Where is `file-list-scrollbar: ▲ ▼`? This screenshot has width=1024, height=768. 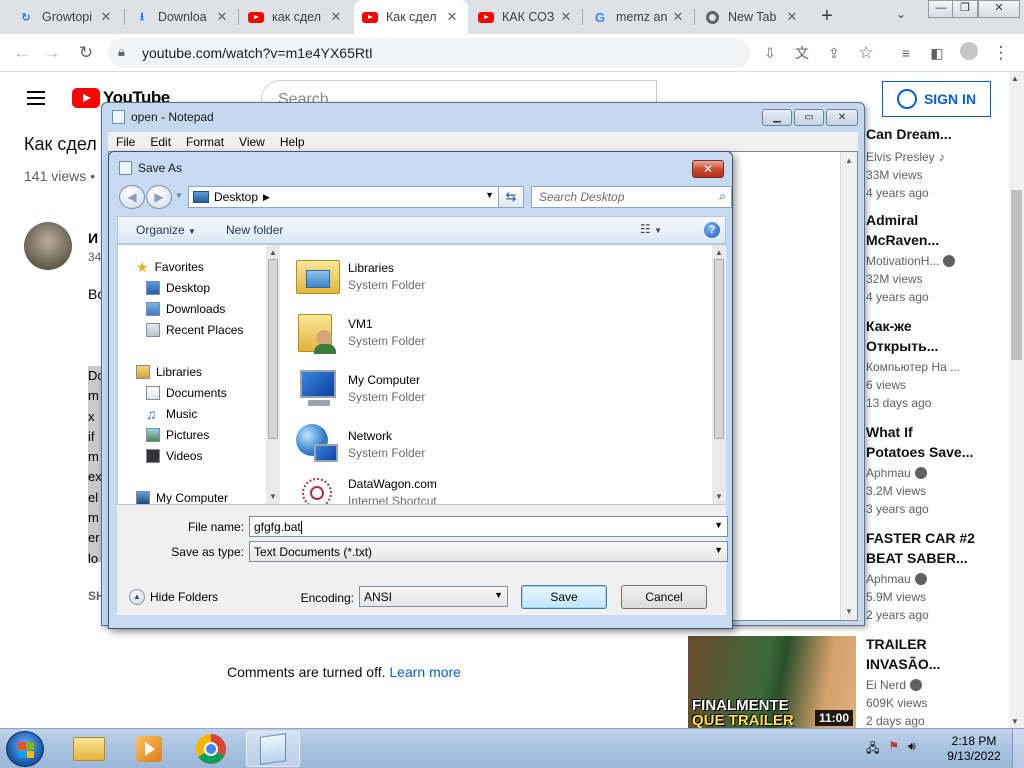 file-list-scrollbar: ▲ ▼ is located at coordinates (719, 374).